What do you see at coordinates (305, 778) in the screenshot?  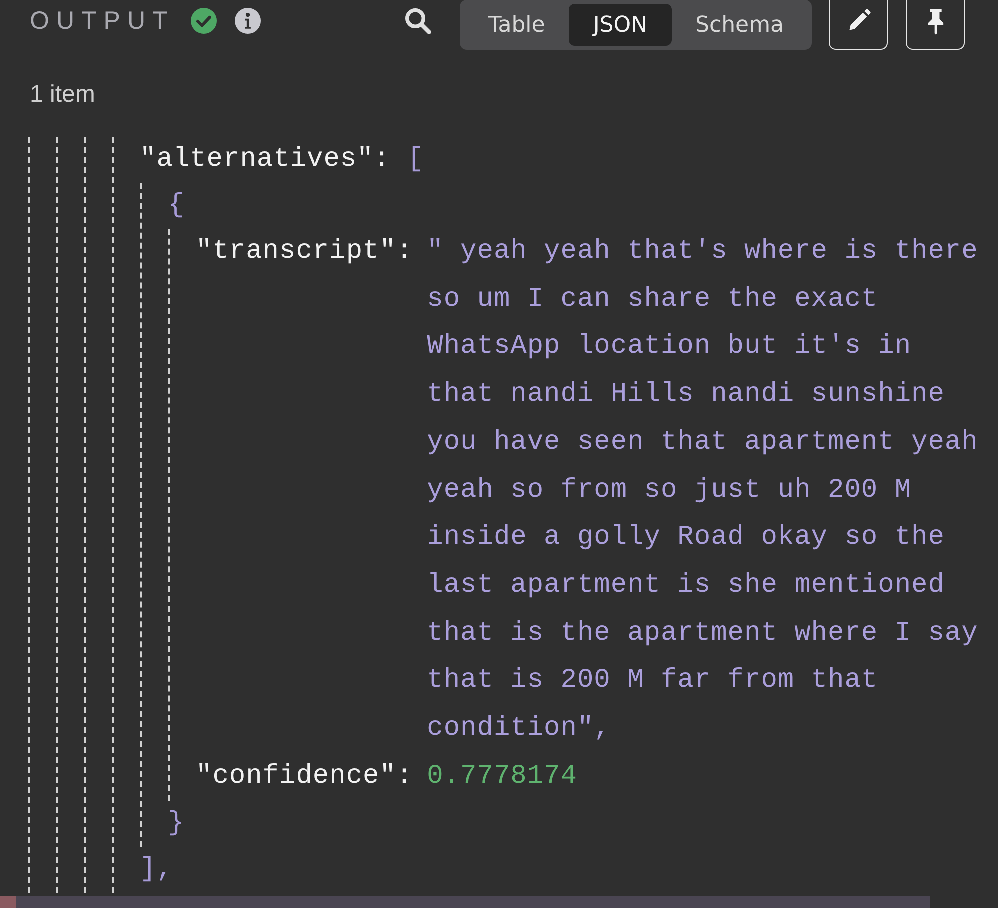 I see `json-key: "confidence":` at bounding box center [305, 778].